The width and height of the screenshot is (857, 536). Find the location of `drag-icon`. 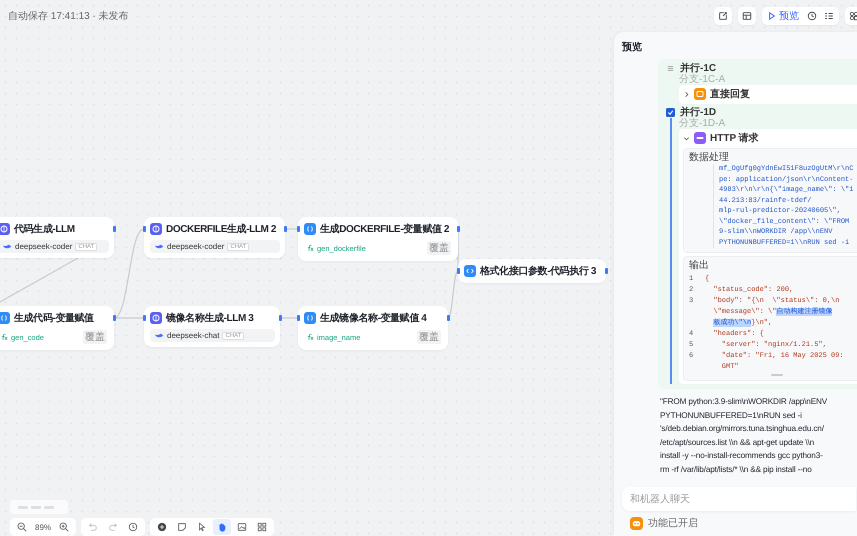

drag-icon is located at coordinates (670, 68).